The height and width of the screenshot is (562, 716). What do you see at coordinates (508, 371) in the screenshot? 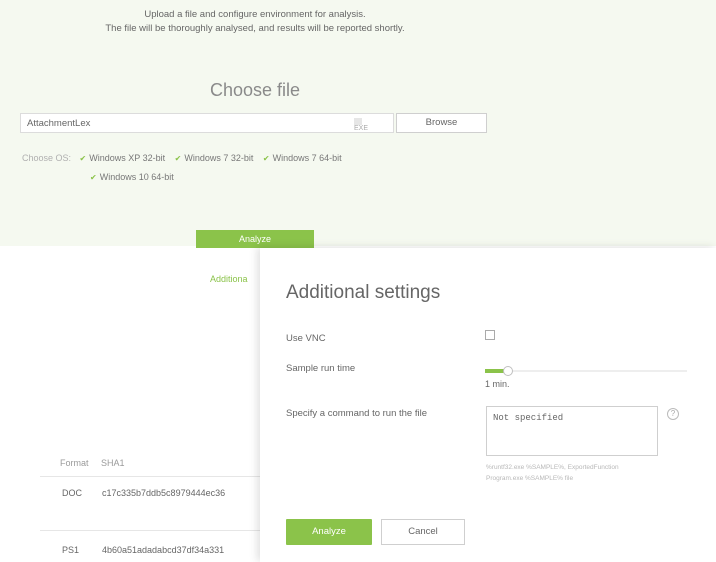
I see `slider-handle` at bounding box center [508, 371].